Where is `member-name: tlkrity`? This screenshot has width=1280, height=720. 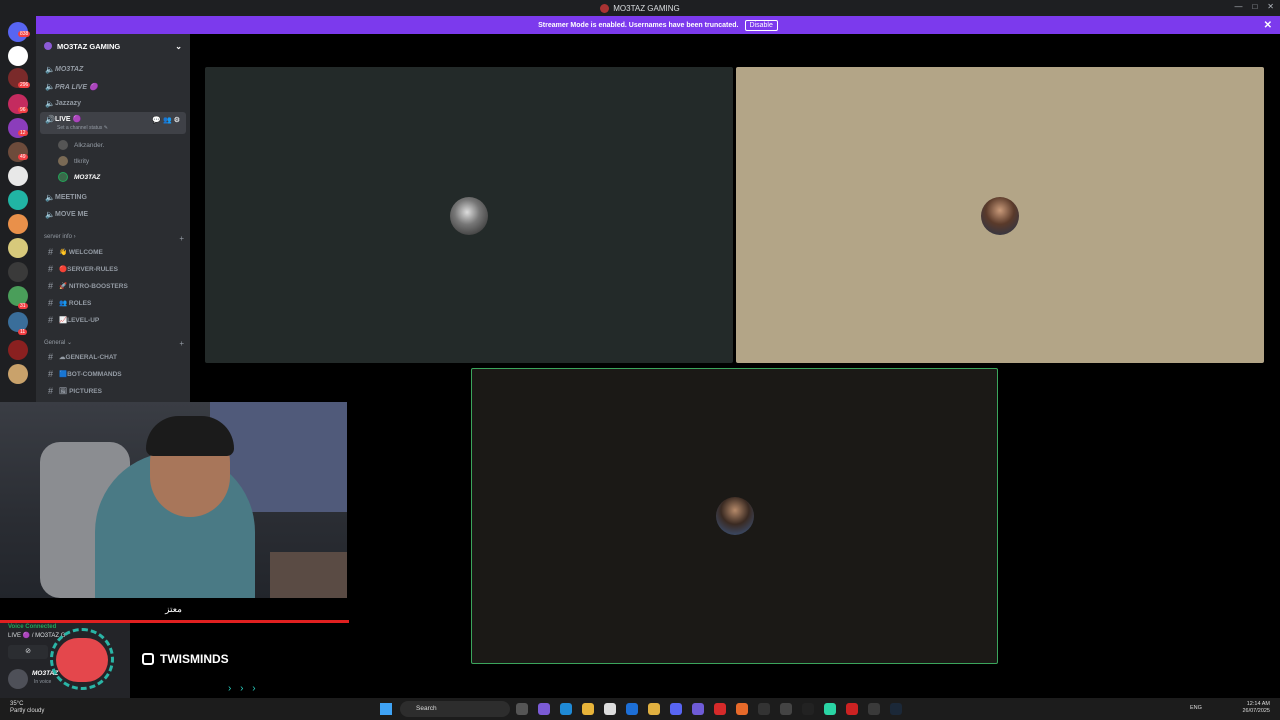 member-name: tlkrity is located at coordinates (82, 161).